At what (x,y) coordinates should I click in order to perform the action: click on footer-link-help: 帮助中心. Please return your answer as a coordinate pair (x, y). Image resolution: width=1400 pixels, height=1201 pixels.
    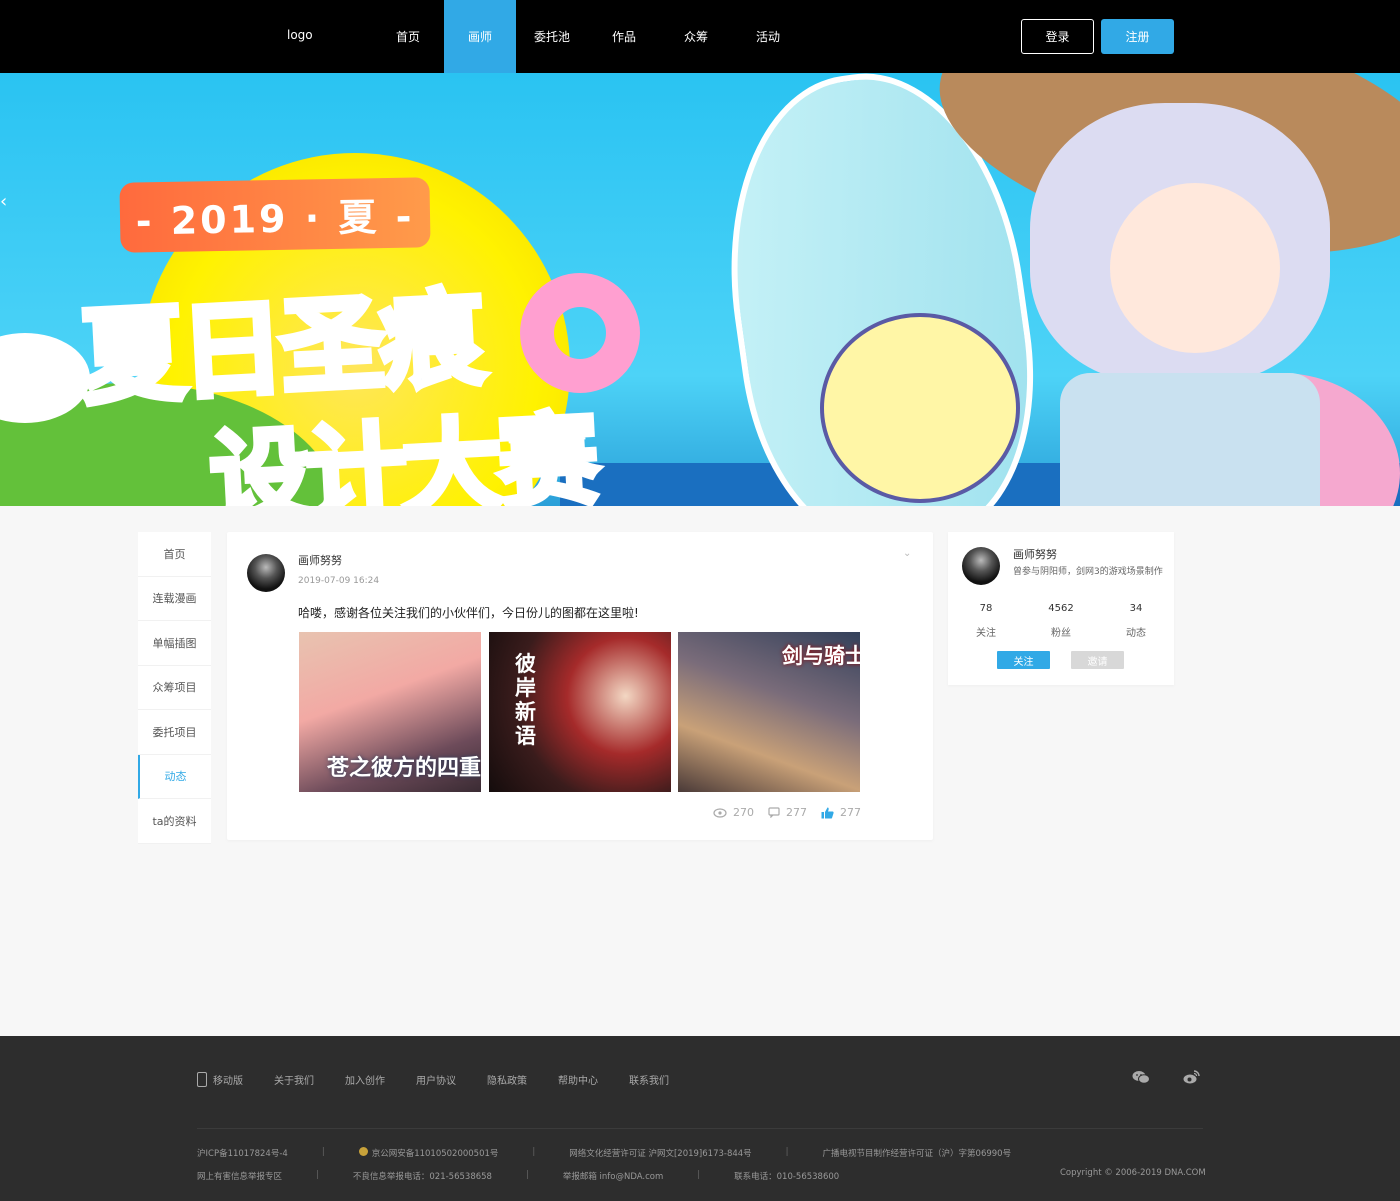
    Looking at the image, I should click on (578, 1079).